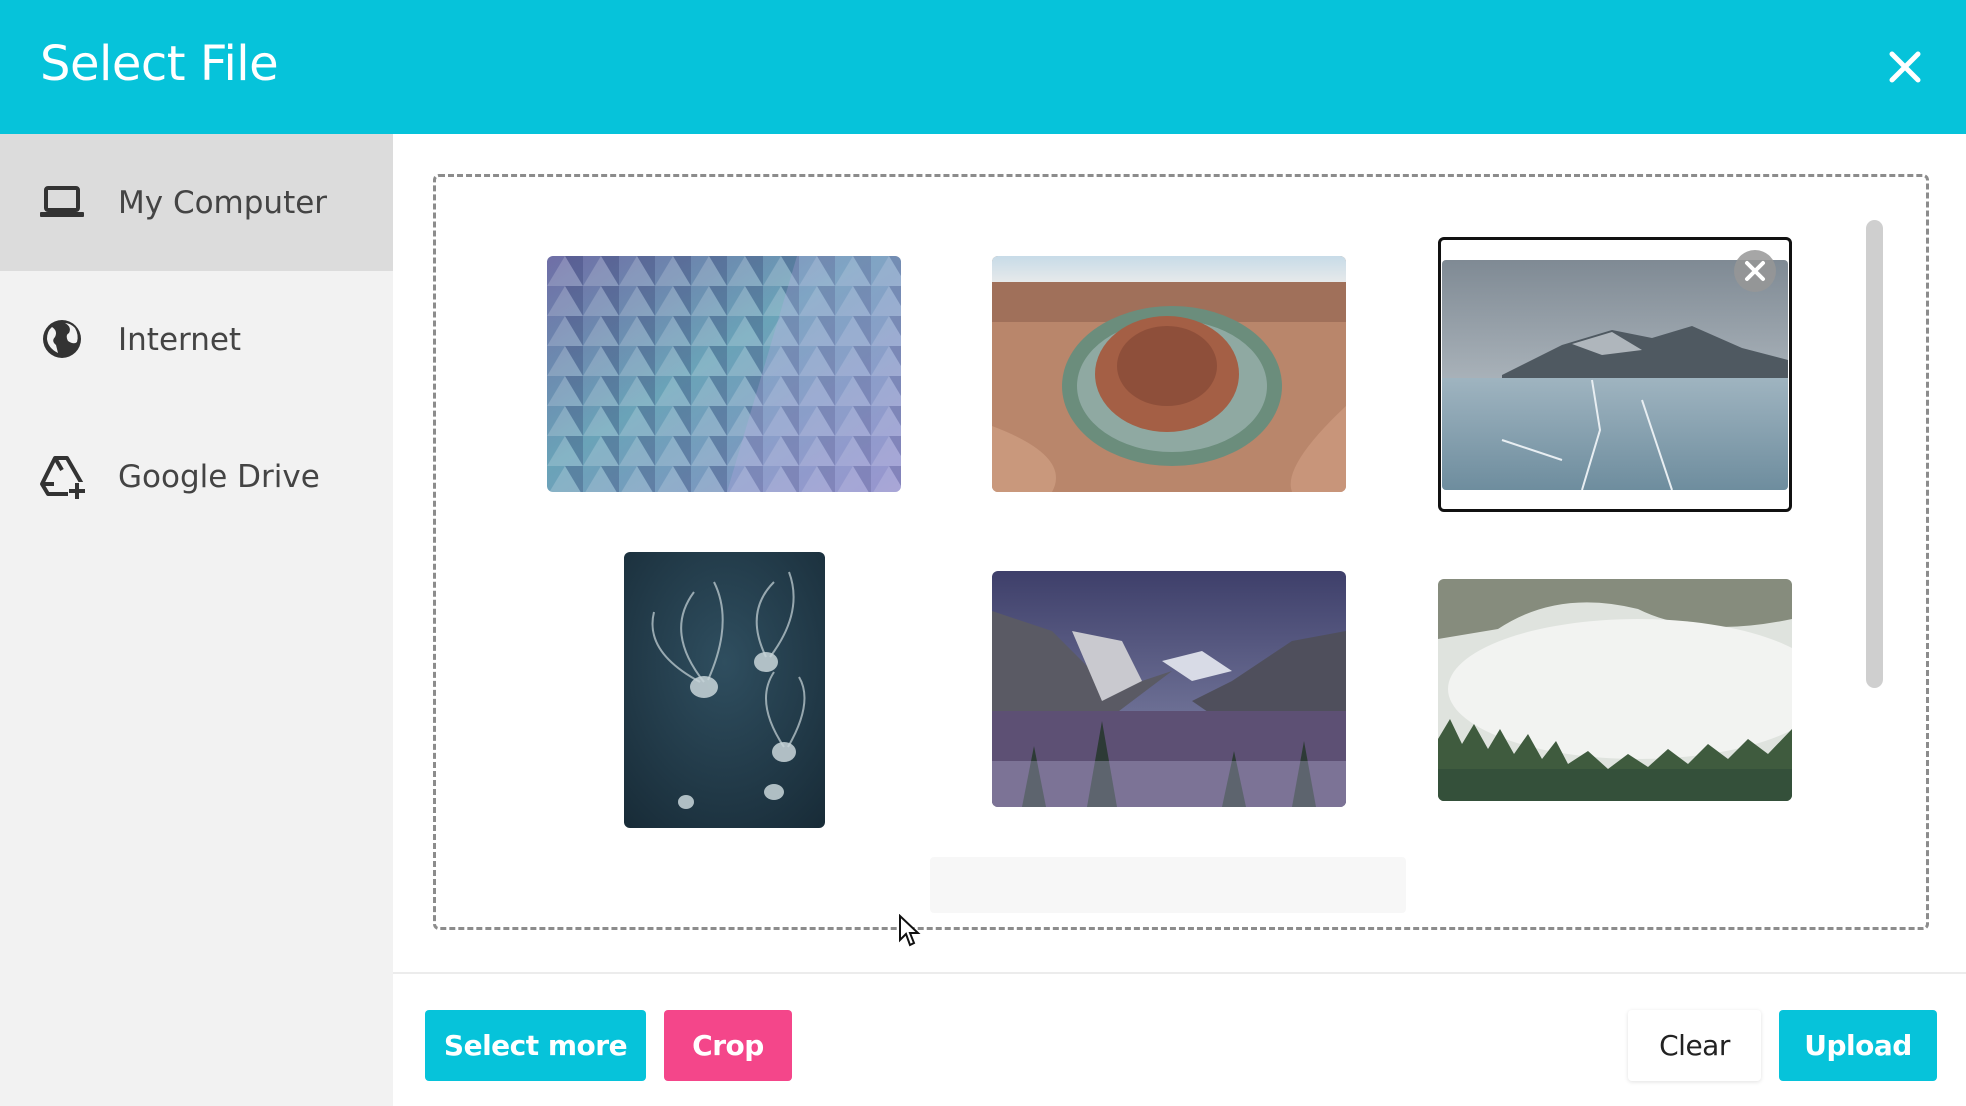  What do you see at coordinates (62, 202) in the screenshot?
I see `laptop-icon` at bounding box center [62, 202].